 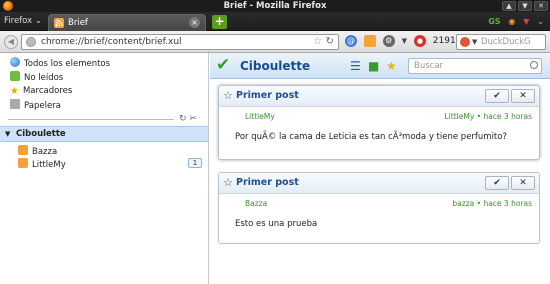 I want to click on feed-label: Bazza, so click(x=45, y=152).